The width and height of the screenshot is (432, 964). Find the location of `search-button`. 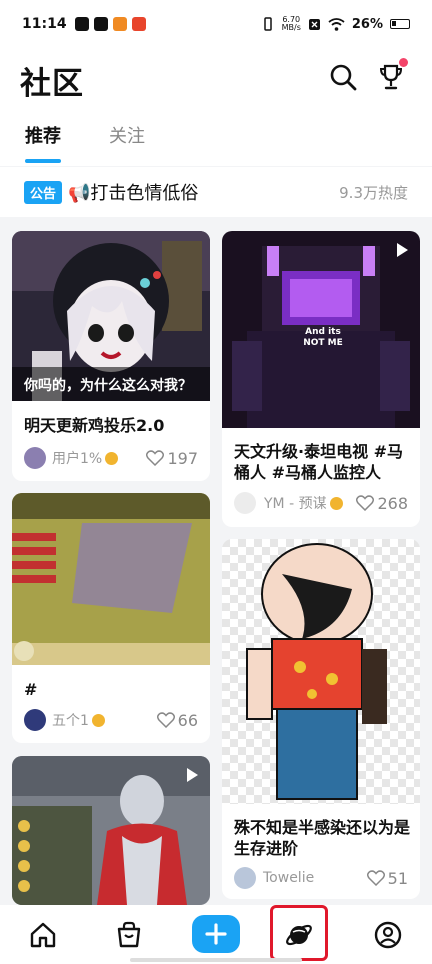

search-button is located at coordinates (343, 77).